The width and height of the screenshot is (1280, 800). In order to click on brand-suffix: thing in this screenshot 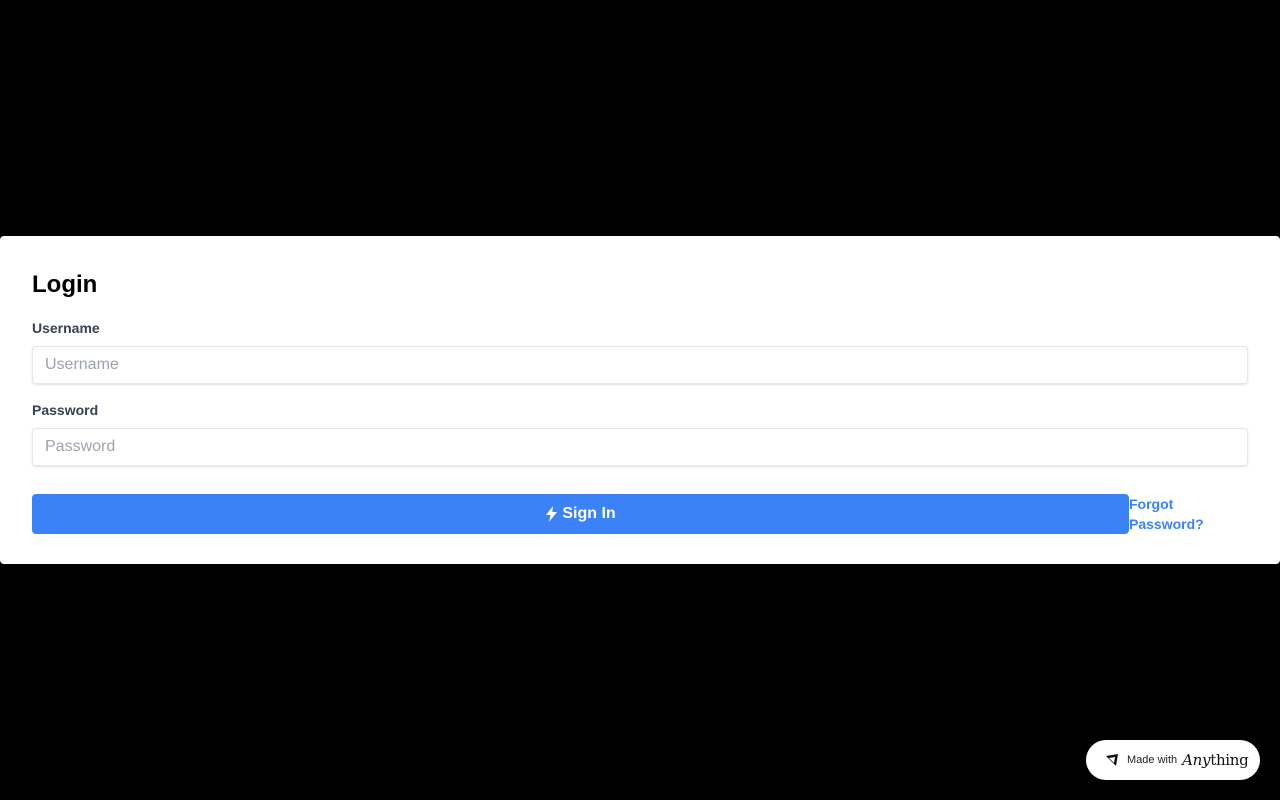, I will do `click(1229, 760)`.